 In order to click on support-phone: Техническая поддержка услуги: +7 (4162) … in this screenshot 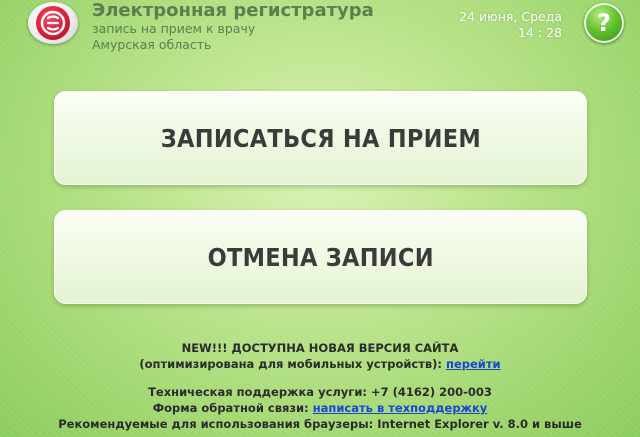, I will do `click(320, 392)`.